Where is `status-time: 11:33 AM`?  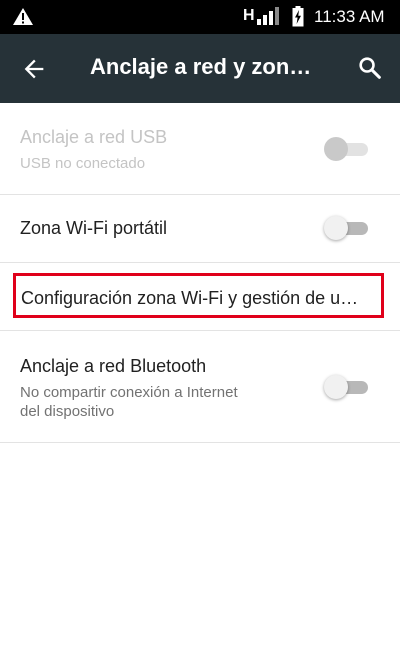
status-time: 11:33 AM is located at coordinates (349, 16).